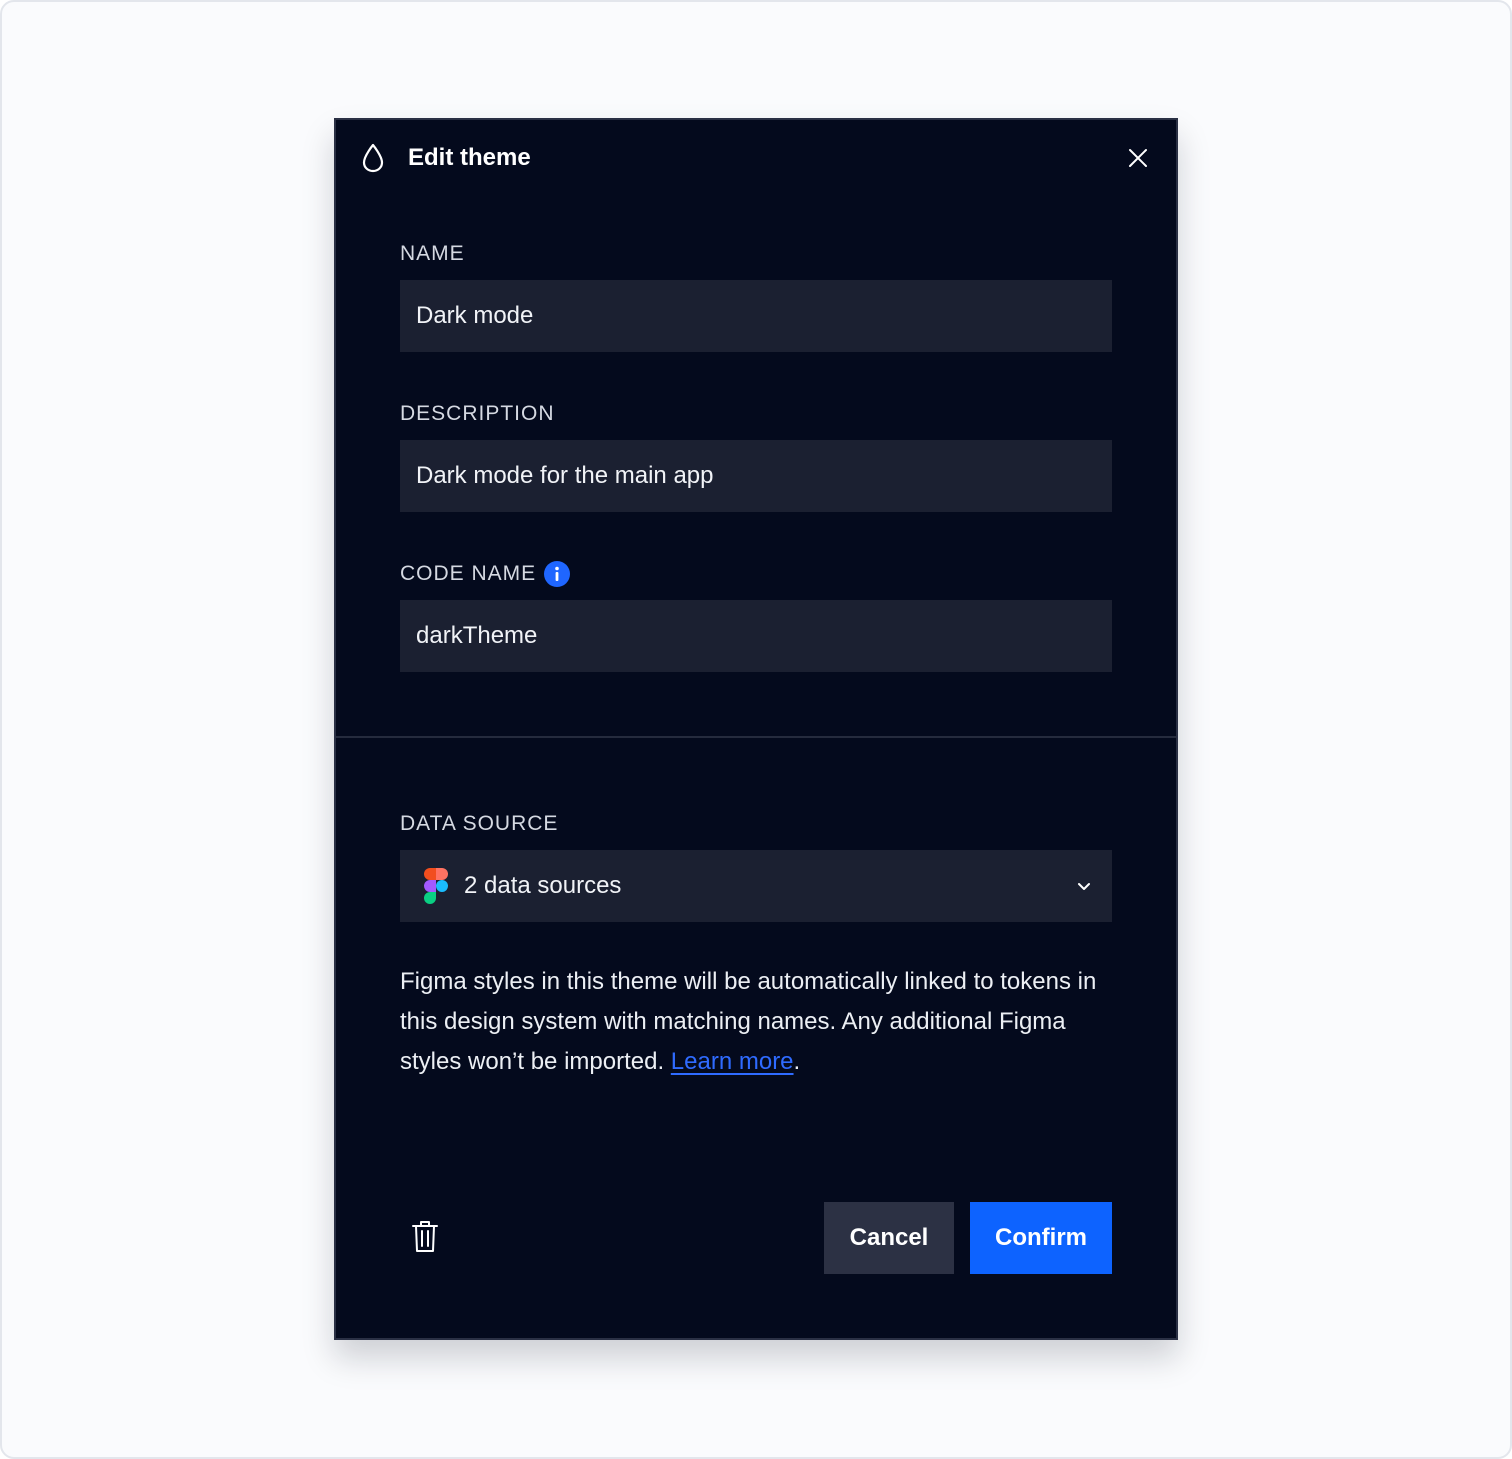  I want to click on data-source-label: DATA SOURCE, so click(479, 823).